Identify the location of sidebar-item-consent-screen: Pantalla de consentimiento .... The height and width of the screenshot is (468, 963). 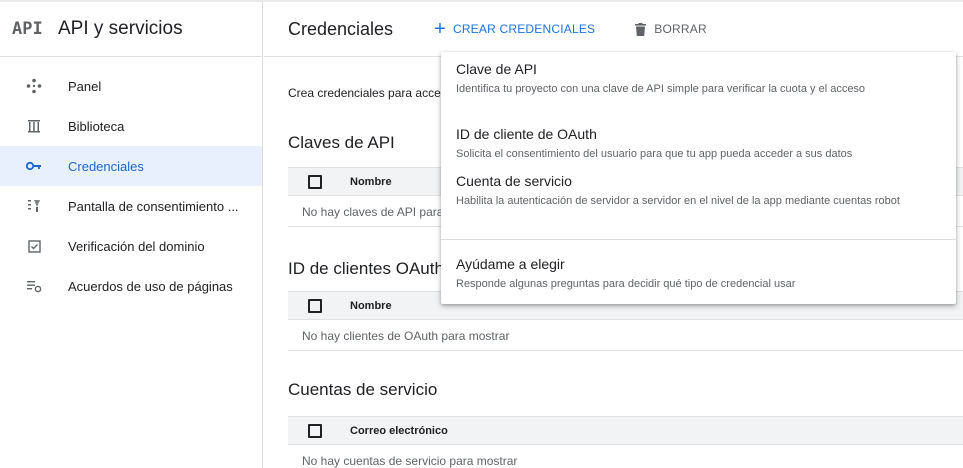
(131, 206).